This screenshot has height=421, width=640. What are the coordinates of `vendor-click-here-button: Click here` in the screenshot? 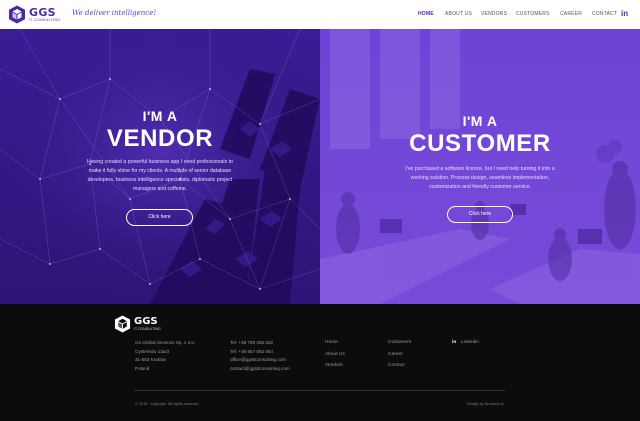 It's located at (159, 217).